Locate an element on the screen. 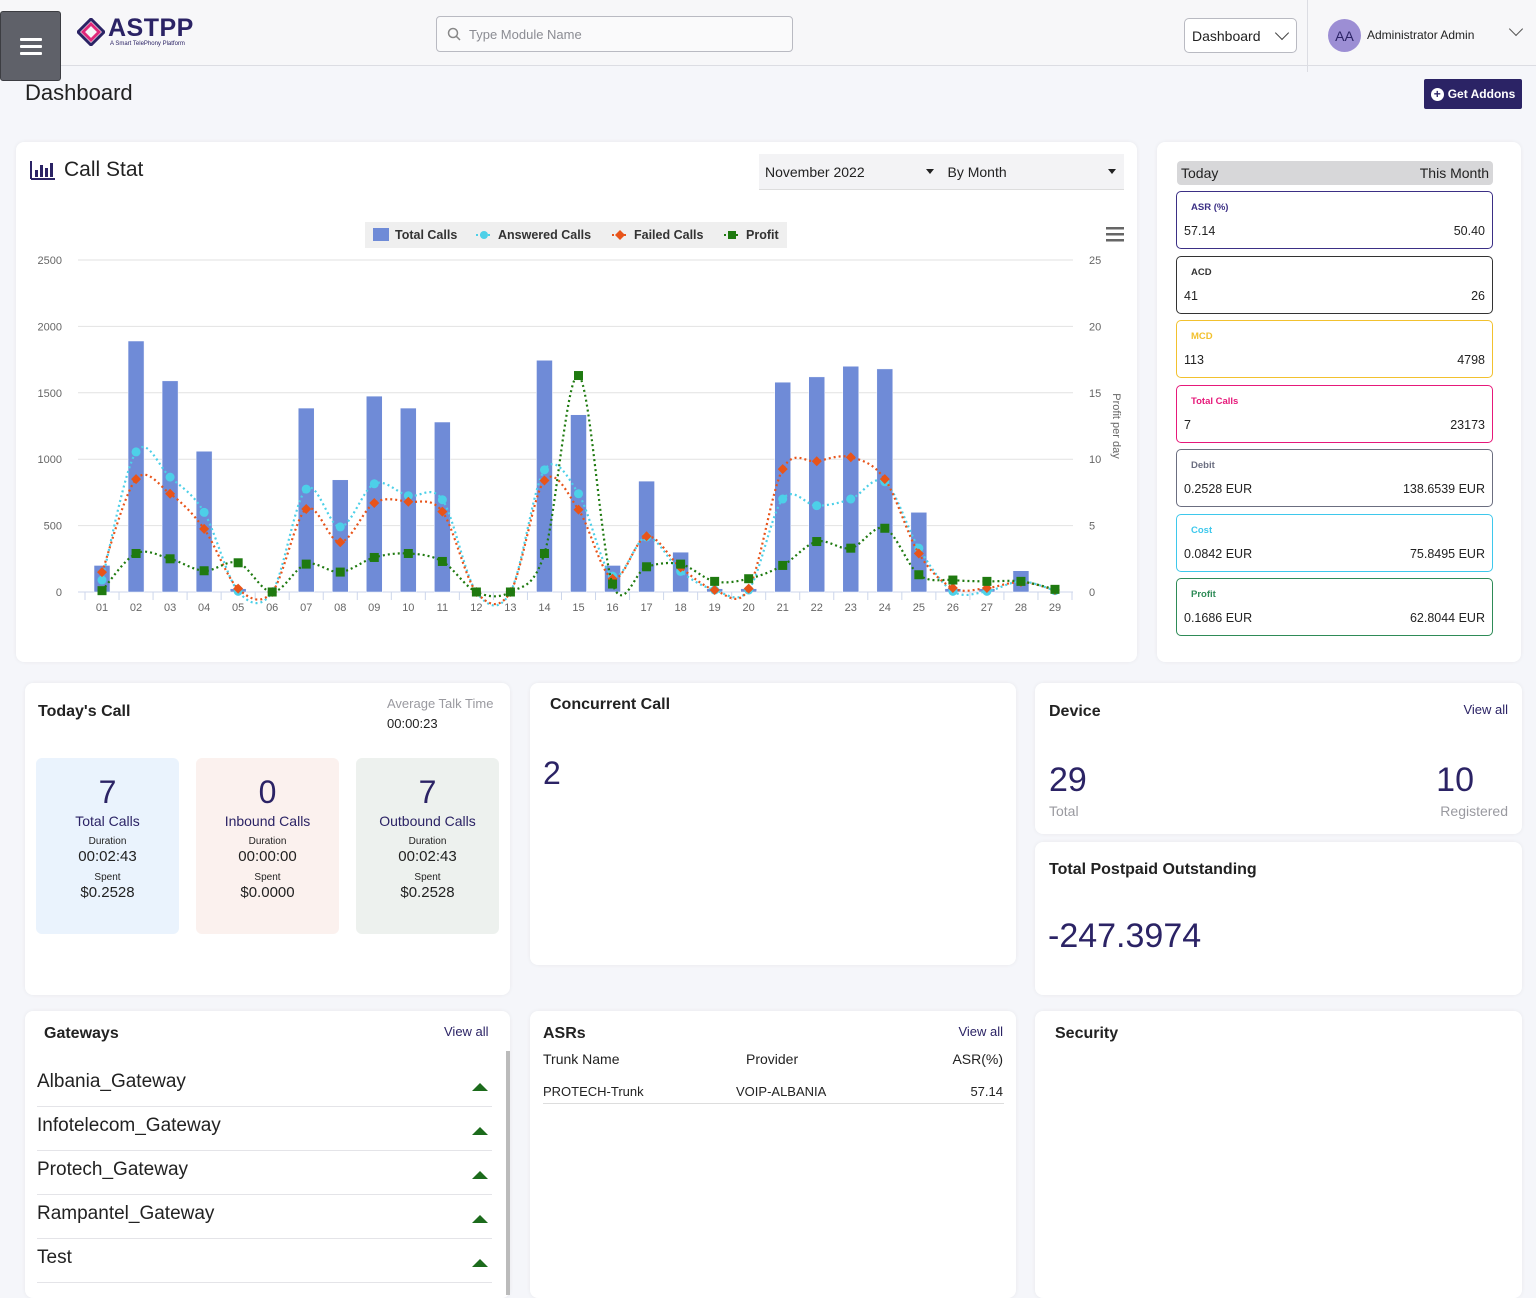 The width and height of the screenshot is (1536, 1298). x-tick-label: 12 is located at coordinates (476, 608).